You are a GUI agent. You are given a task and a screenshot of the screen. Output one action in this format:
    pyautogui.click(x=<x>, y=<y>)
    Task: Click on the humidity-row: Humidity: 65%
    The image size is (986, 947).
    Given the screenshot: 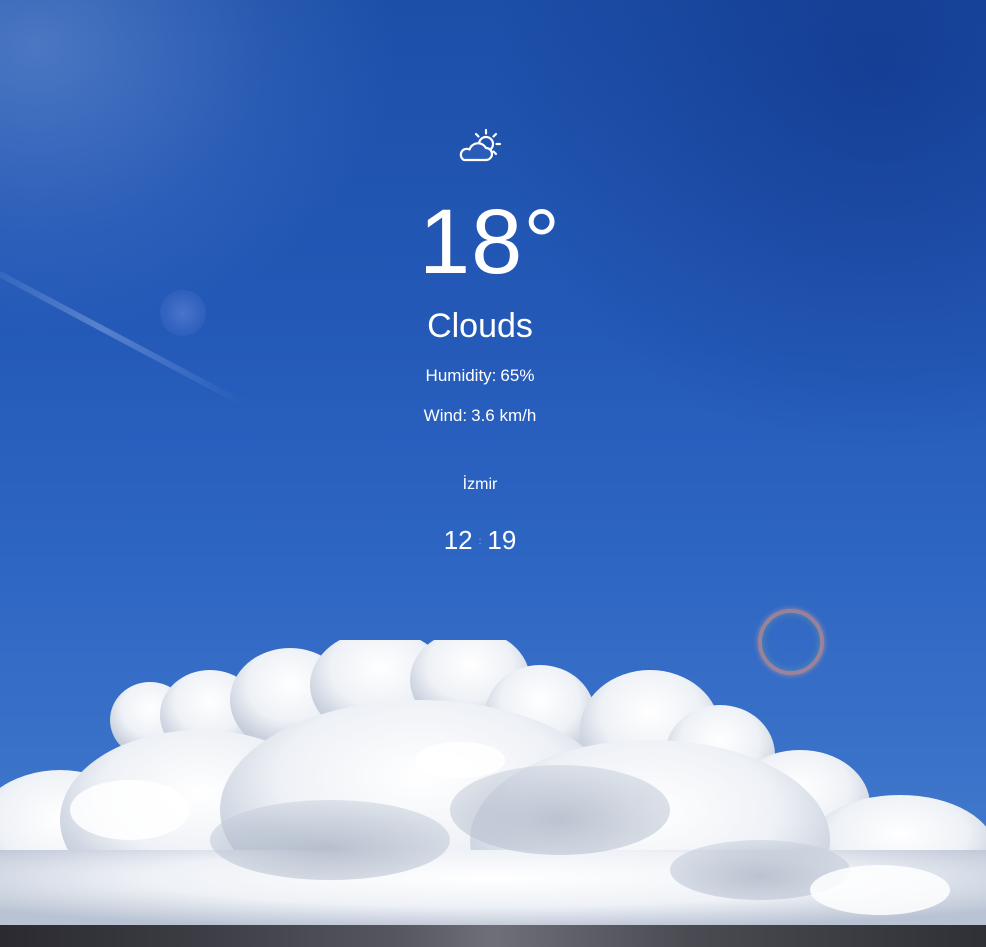 What is the action you would take?
    pyautogui.click(x=480, y=376)
    